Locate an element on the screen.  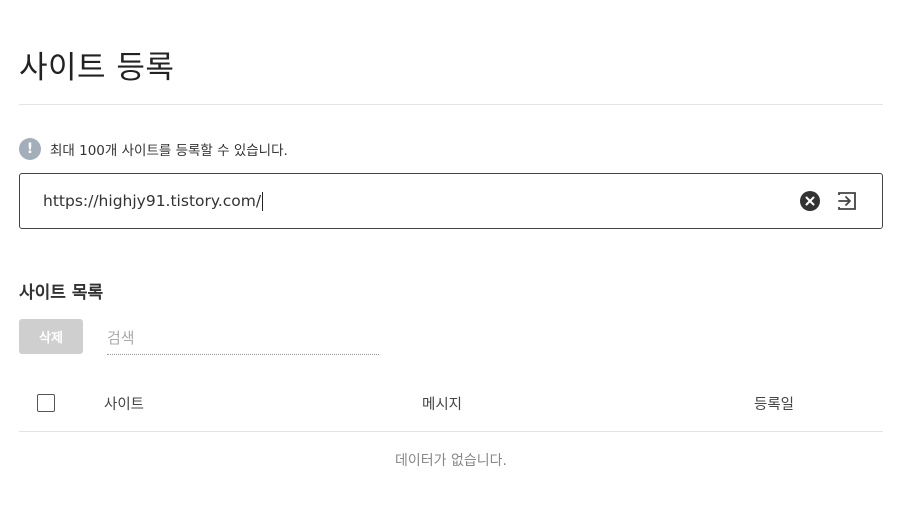
url-input-box: https://highjy91.tistory.com/ is located at coordinates (451, 201).